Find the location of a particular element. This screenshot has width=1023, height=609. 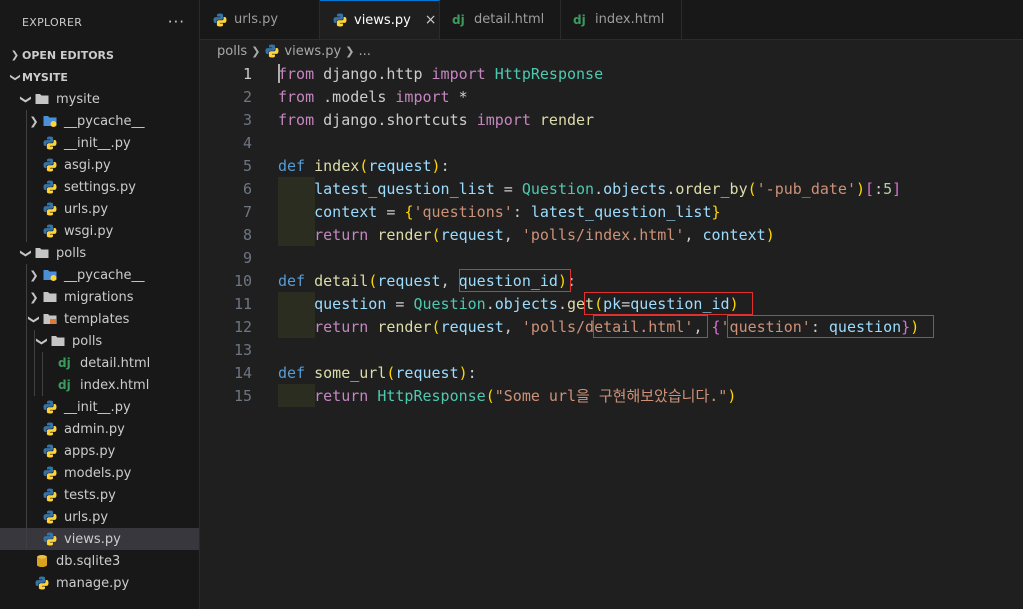

tree-item: views.py is located at coordinates (99, 539).